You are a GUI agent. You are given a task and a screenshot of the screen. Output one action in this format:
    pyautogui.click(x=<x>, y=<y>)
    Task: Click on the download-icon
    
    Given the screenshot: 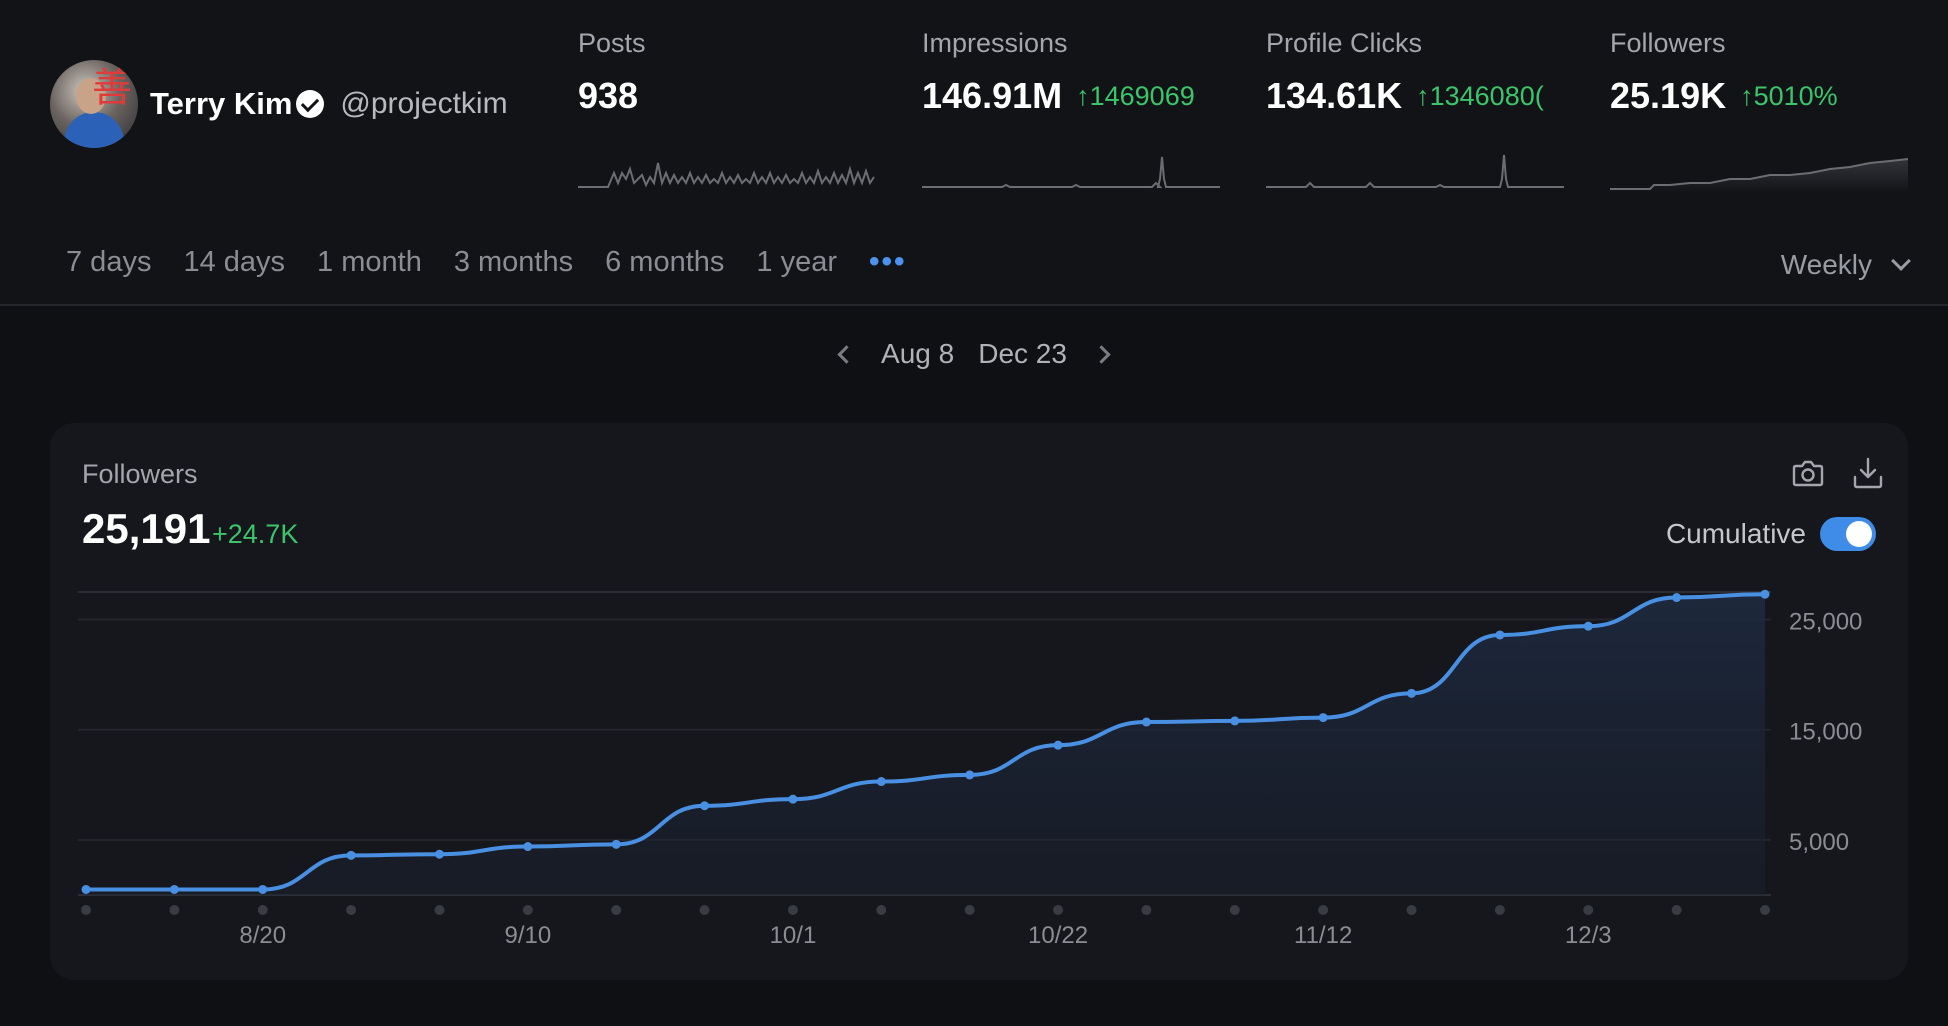 What is the action you would take?
    pyautogui.click(x=1868, y=473)
    